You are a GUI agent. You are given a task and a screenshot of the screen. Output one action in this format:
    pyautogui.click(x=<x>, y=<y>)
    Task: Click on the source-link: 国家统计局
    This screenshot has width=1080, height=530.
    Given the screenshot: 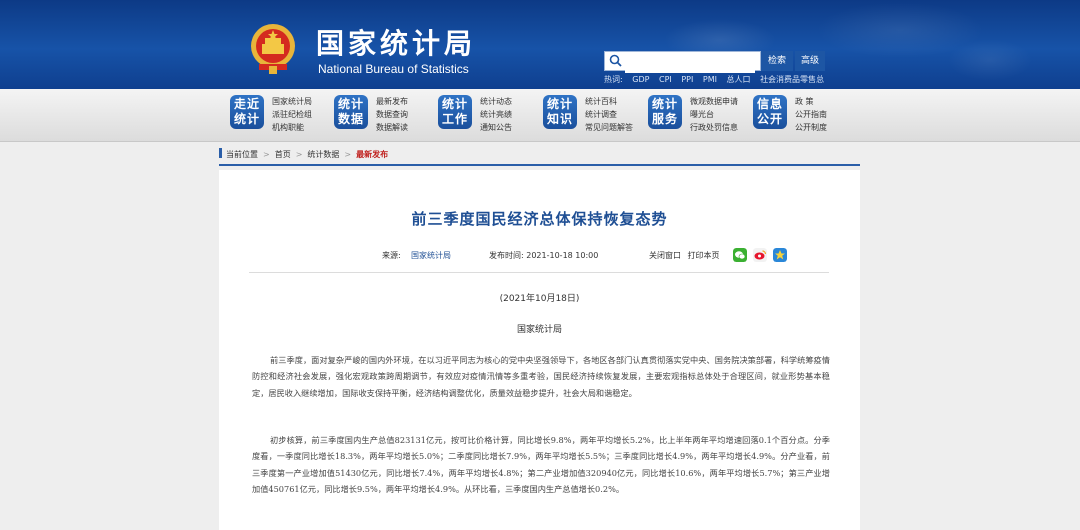 What is the action you would take?
    pyautogui.click(x=431, y=255)
    